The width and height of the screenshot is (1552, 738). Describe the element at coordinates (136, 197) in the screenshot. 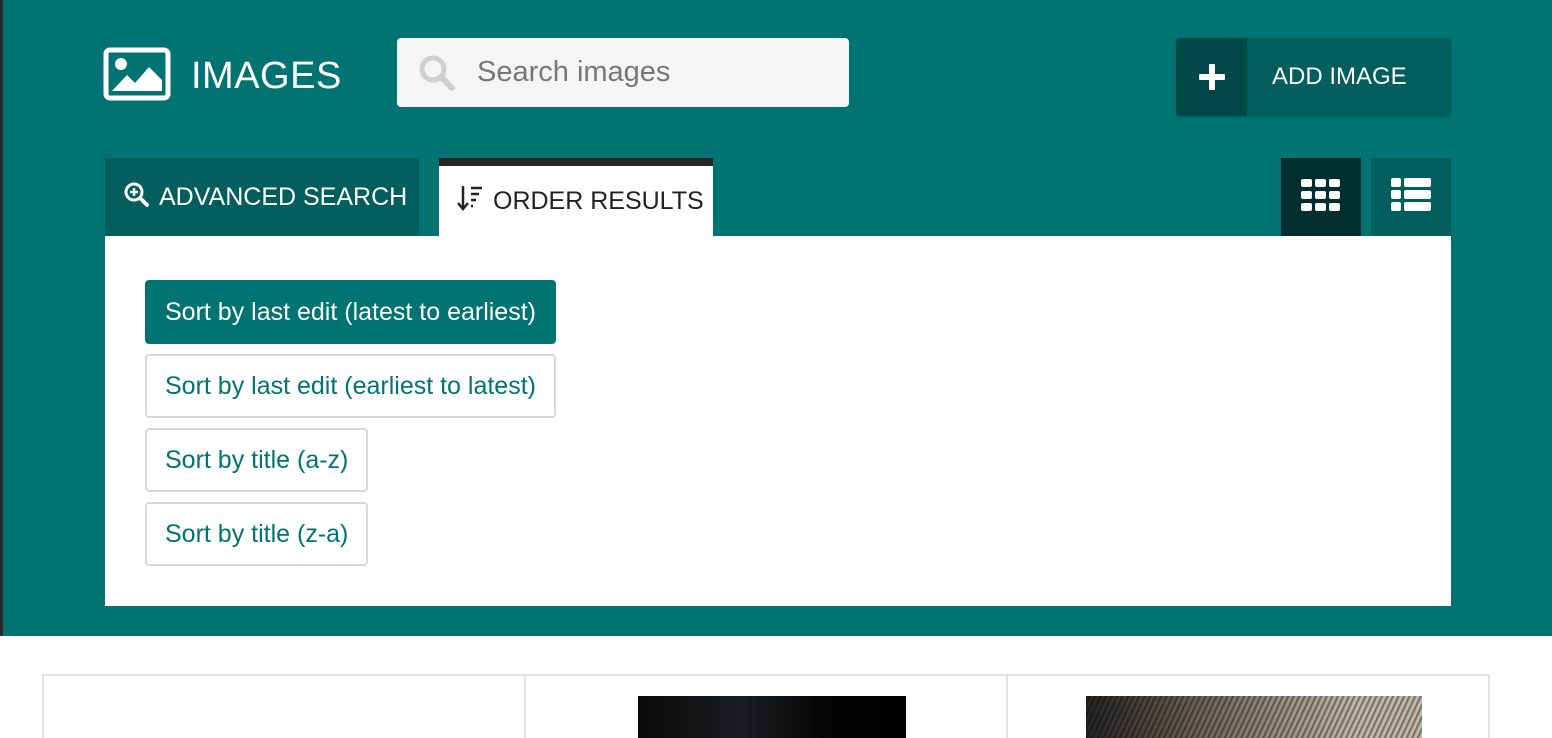

I see `zoom-in-icon` at that location.